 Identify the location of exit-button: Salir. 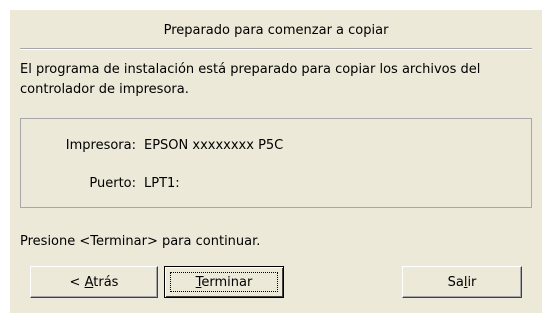
(462, 282).